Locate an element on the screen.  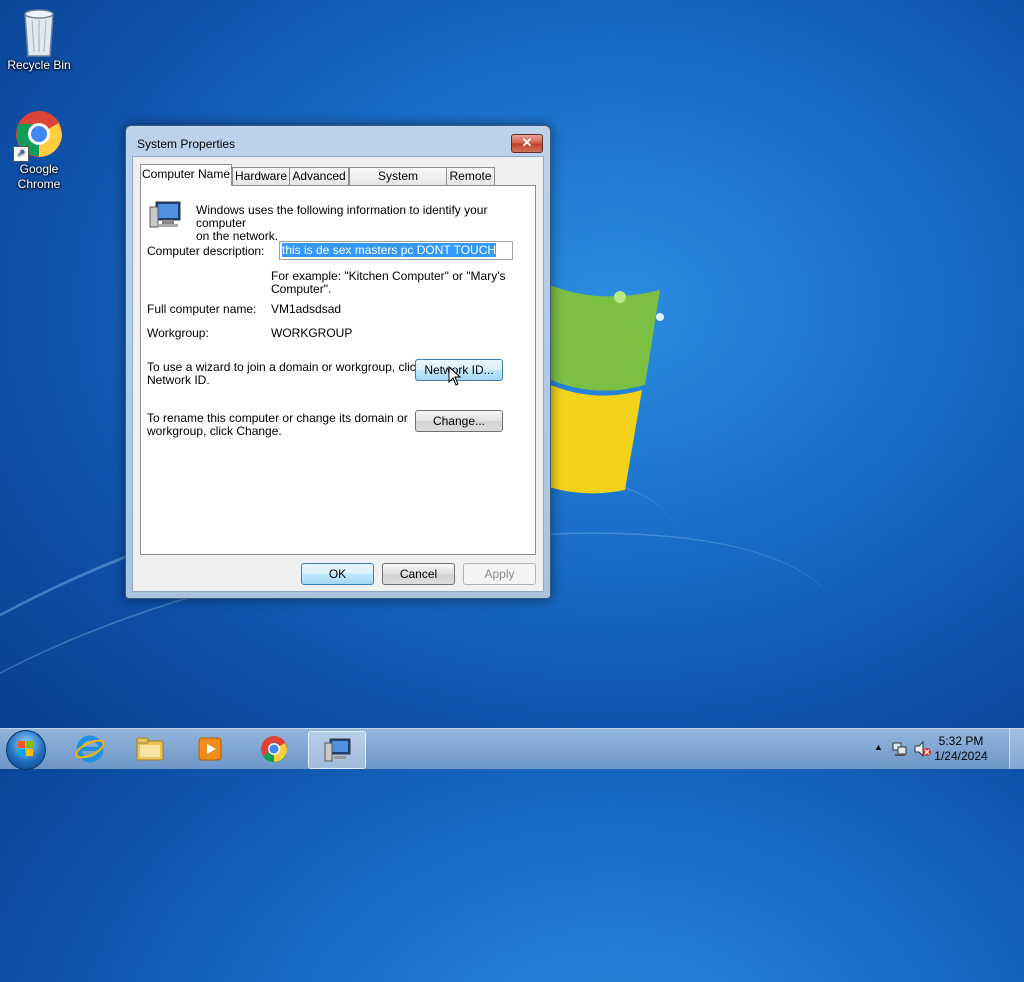
media-player-icon is located at coordinates (210, 749).